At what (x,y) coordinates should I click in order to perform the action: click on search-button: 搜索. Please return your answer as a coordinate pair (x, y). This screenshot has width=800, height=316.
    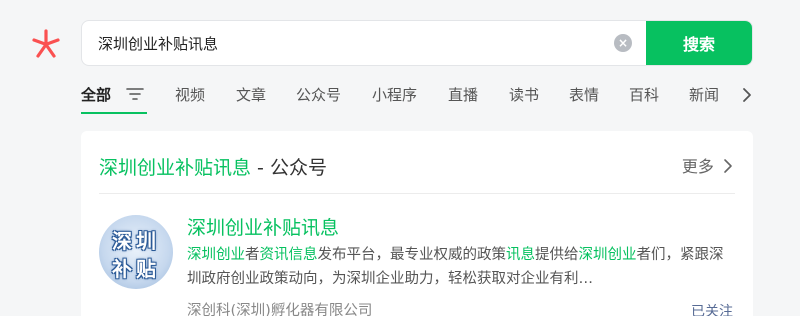
    Looking at the image, I should click on (699, 43).